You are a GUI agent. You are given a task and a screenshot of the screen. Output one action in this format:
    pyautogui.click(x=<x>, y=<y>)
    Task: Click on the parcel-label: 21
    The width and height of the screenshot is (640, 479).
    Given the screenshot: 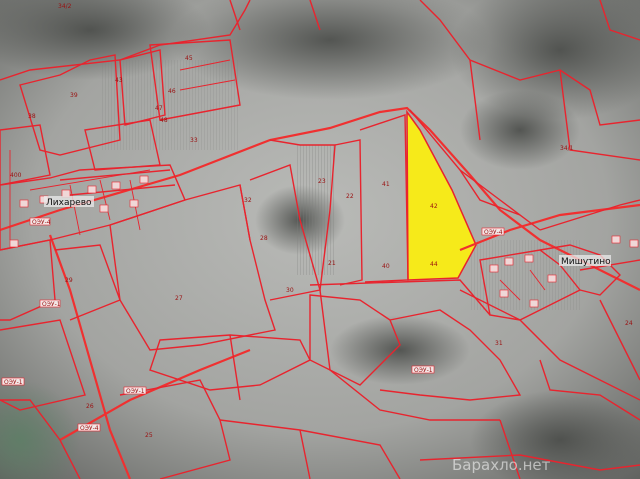 What is the action you would take?
    pyautogui.click(x=332, y=263)
    